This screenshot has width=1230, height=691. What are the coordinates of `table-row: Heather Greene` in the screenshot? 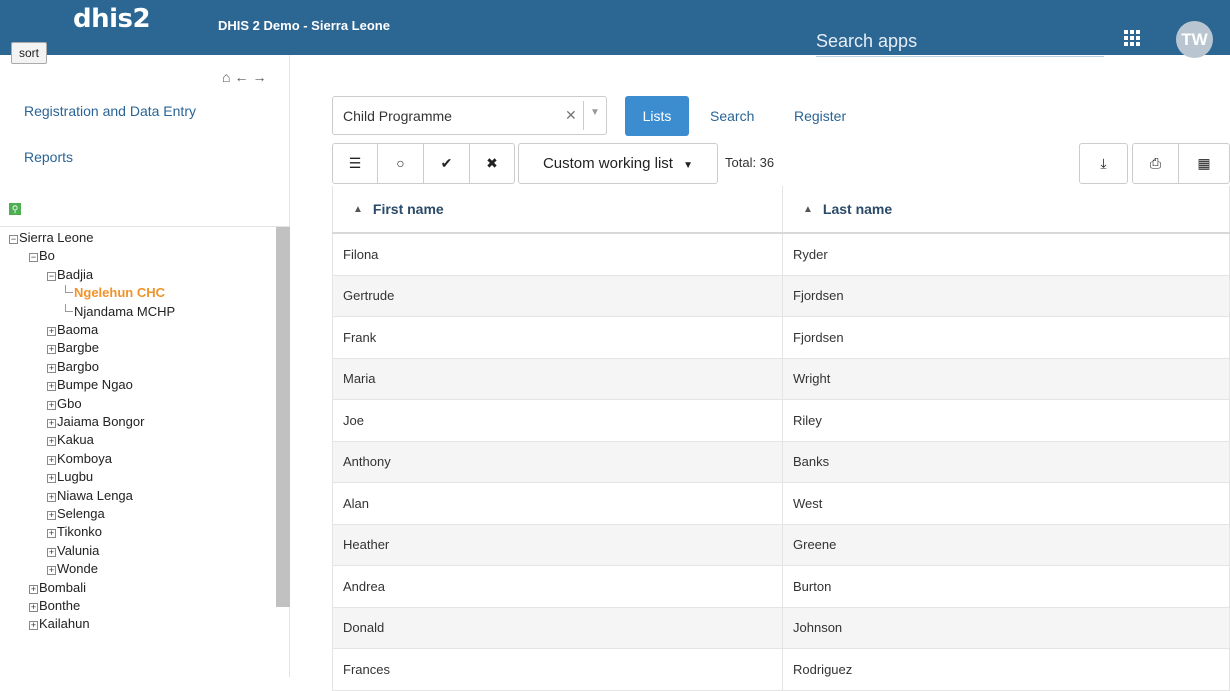 It's located at (781, 545).